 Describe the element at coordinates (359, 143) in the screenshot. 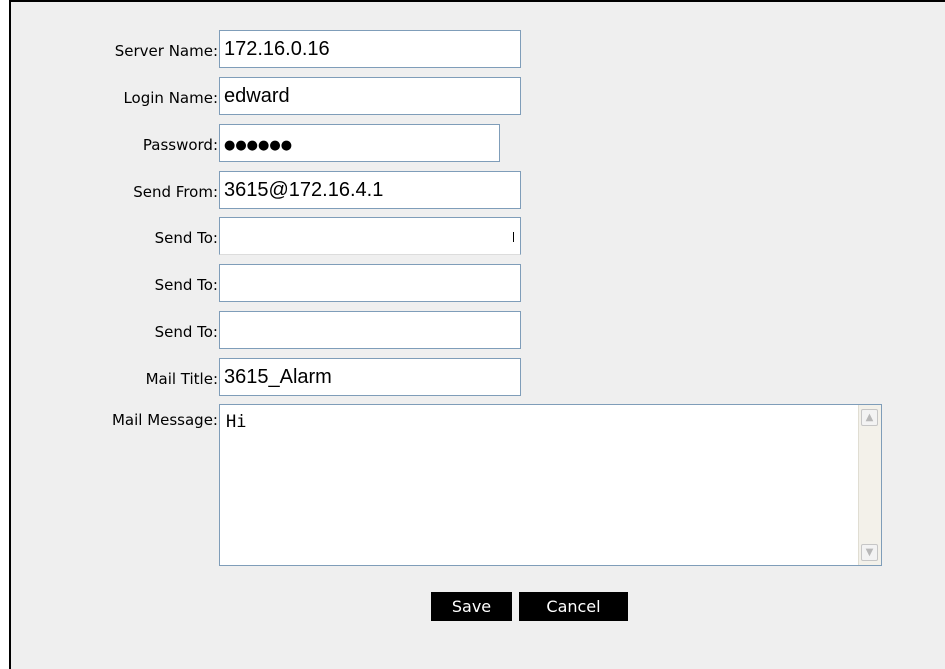

I see `password-input: ●●●●●●` at that location.